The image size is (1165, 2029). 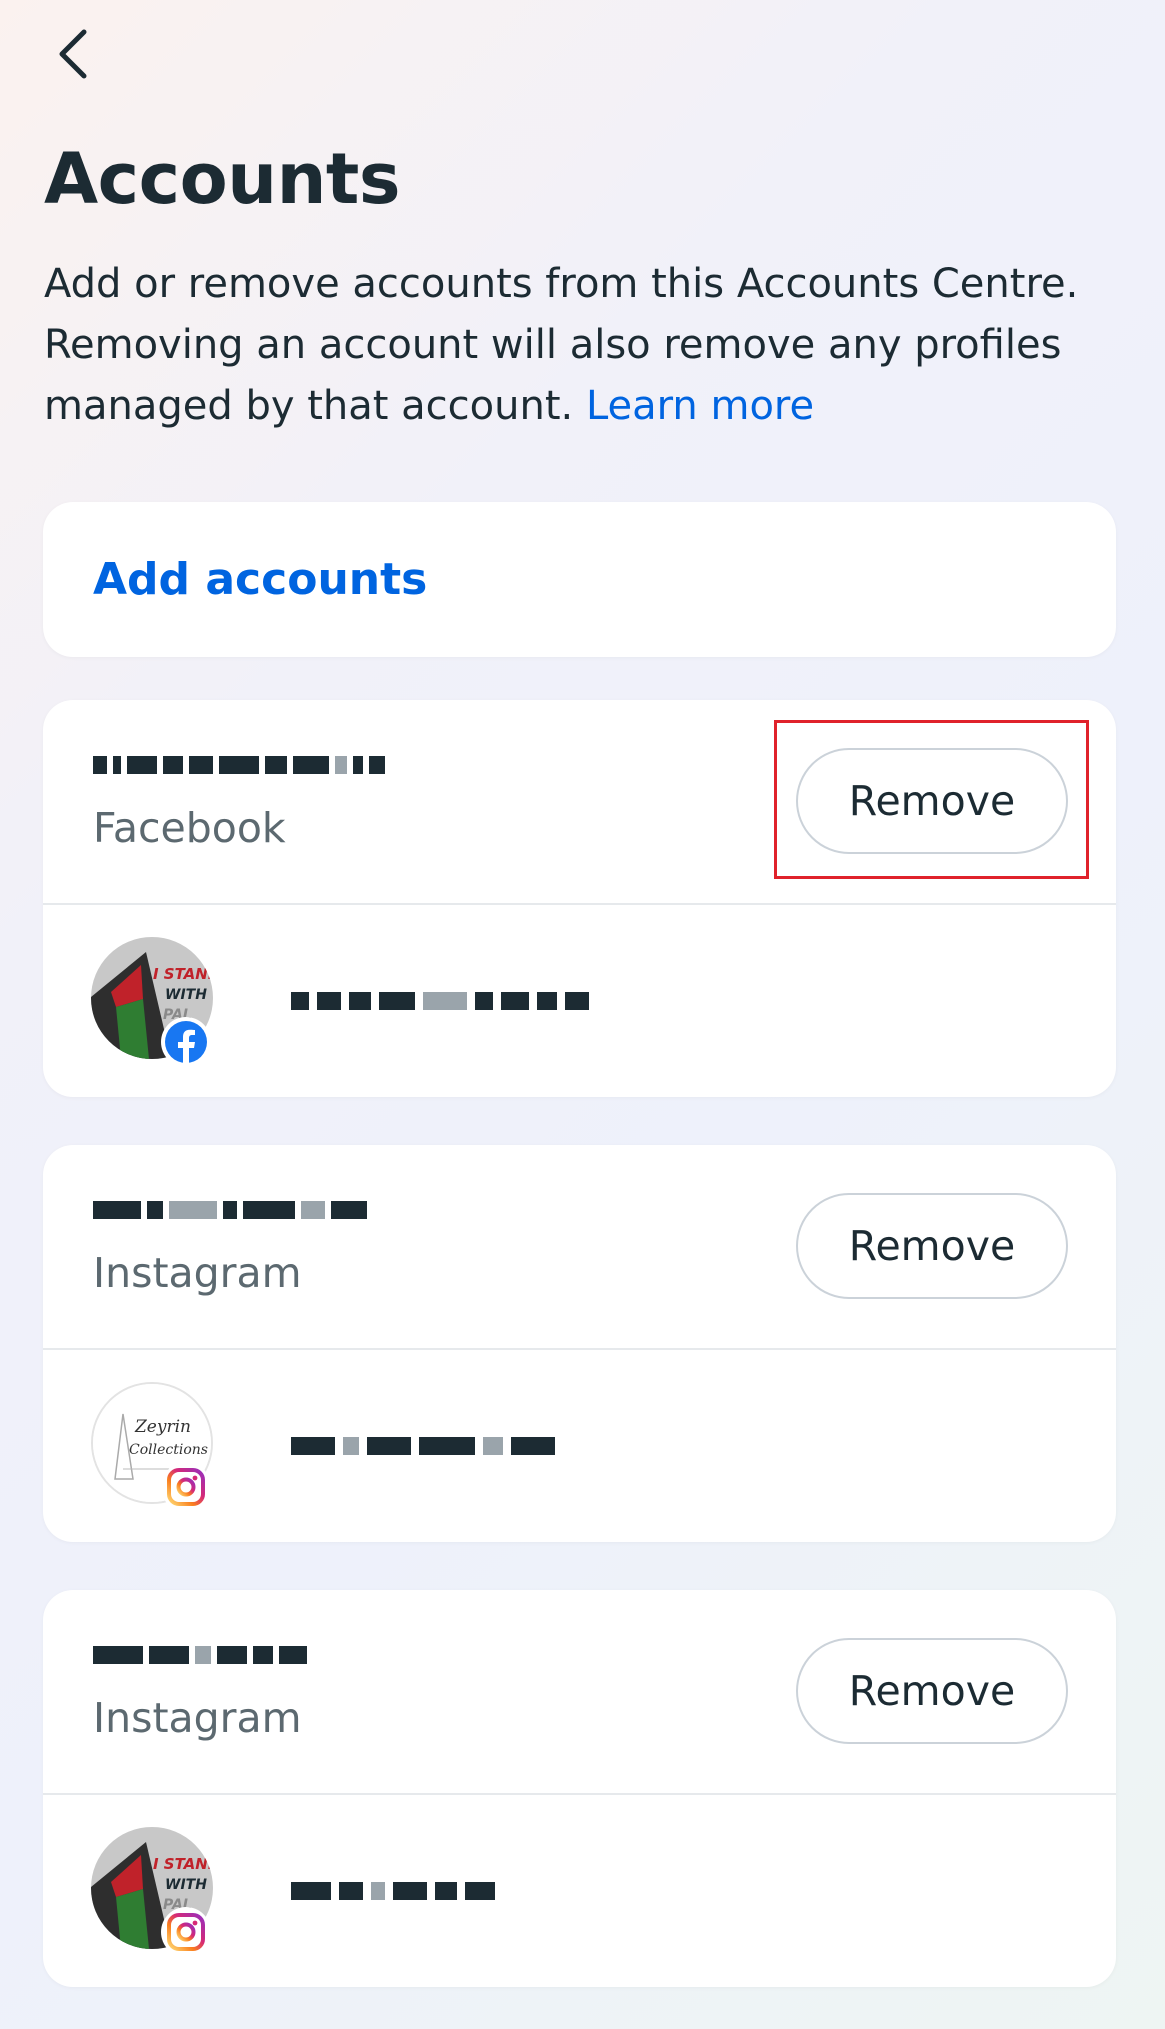 I want to click on learn-more-link: Learn more, so click(x=700, y=406).